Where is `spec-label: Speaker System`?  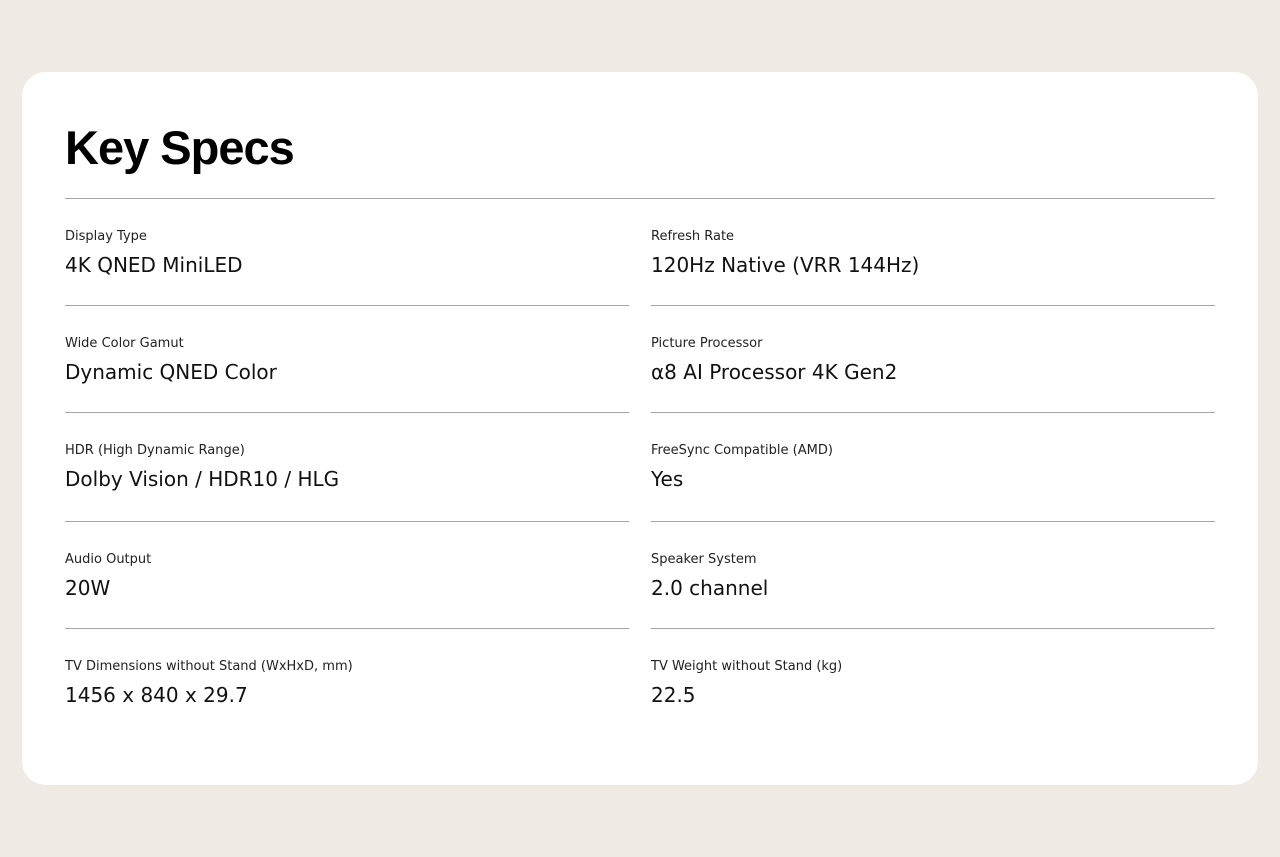
spec-label: Speaker System is located at coordinates (704, 559).